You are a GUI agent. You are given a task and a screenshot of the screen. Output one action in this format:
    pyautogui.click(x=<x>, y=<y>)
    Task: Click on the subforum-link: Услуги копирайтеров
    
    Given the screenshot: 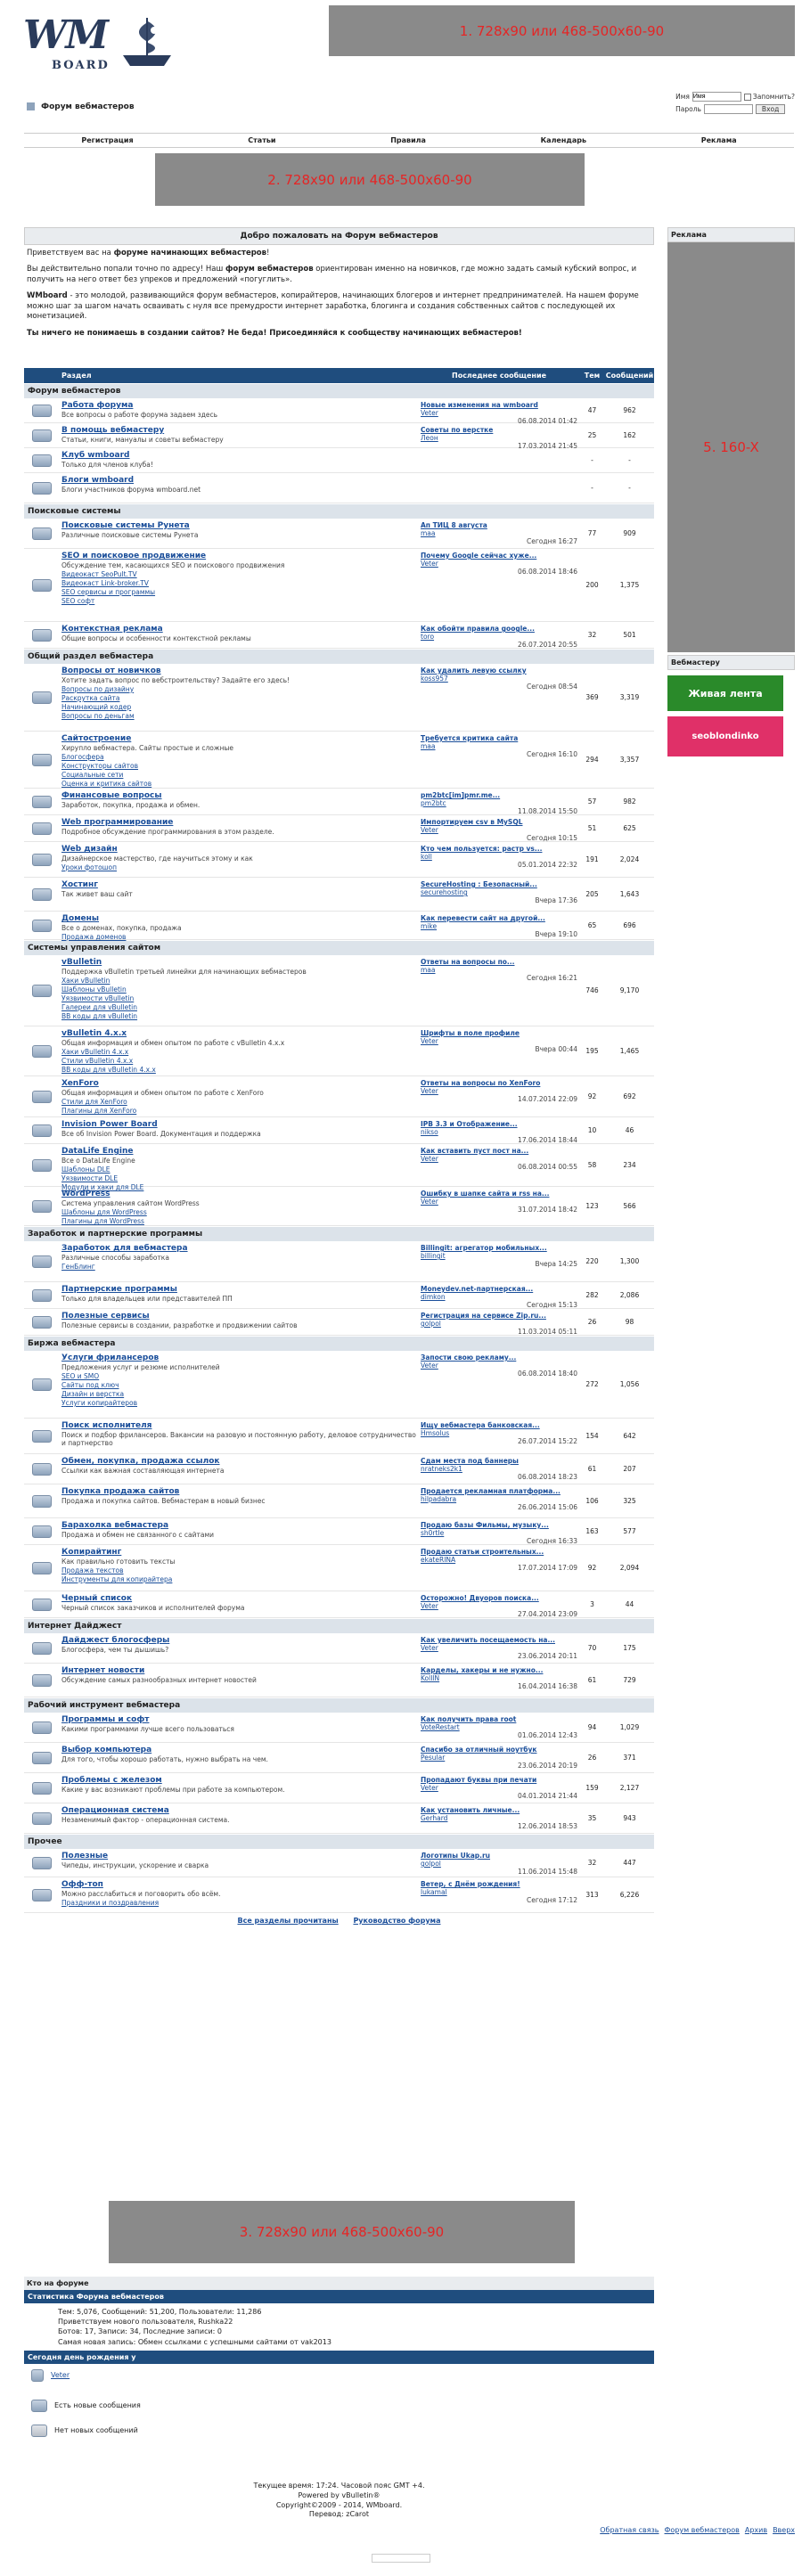 What is the action you would take?
    pyautogui.click(x=239, y=1403)
    